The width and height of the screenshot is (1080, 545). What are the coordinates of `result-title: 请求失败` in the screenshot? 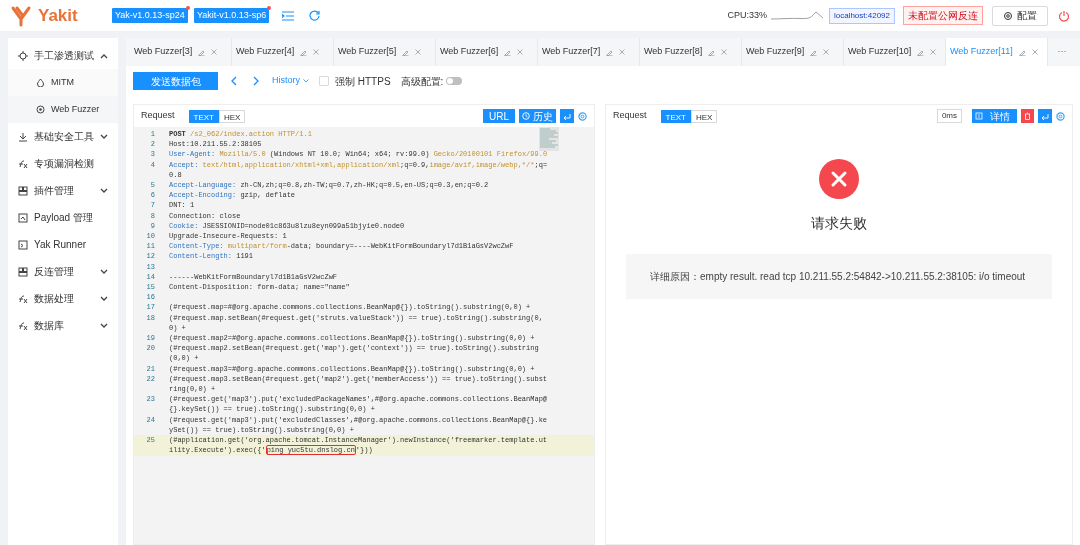 It's located at (839, 223).